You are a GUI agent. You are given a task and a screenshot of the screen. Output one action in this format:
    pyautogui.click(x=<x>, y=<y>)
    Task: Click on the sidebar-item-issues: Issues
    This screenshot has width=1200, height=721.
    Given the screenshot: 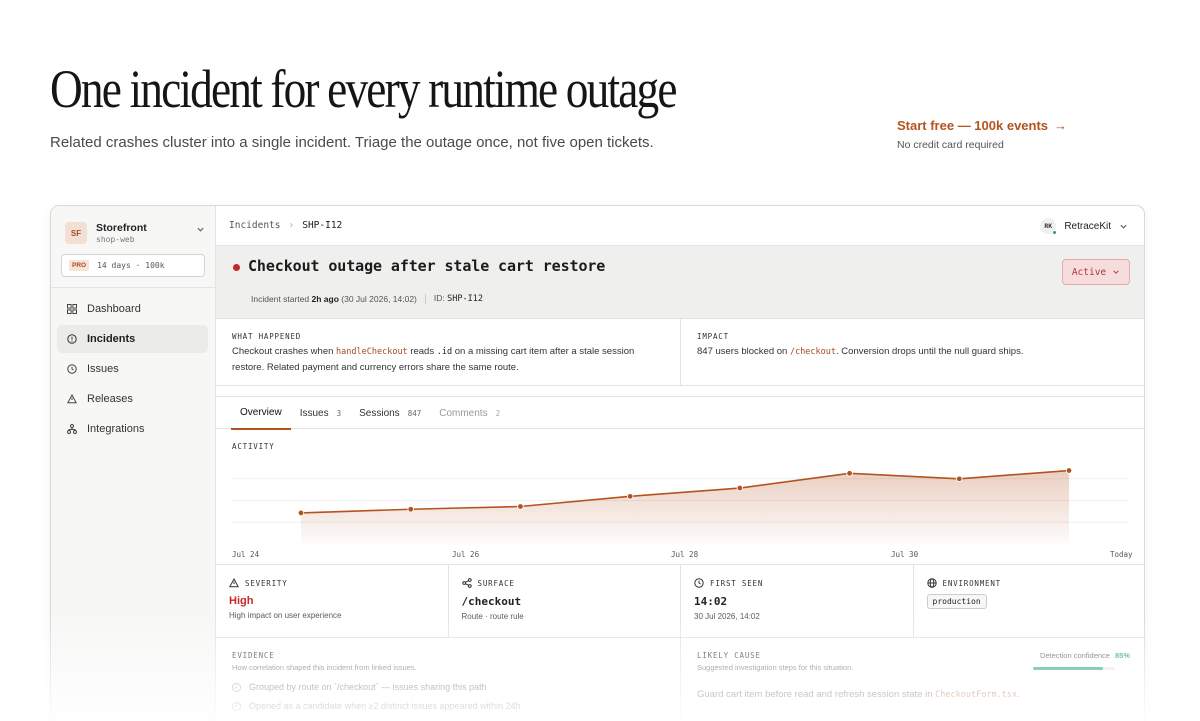 What is the action you would take?
    pyautogui.click(x=132, y=369)
    